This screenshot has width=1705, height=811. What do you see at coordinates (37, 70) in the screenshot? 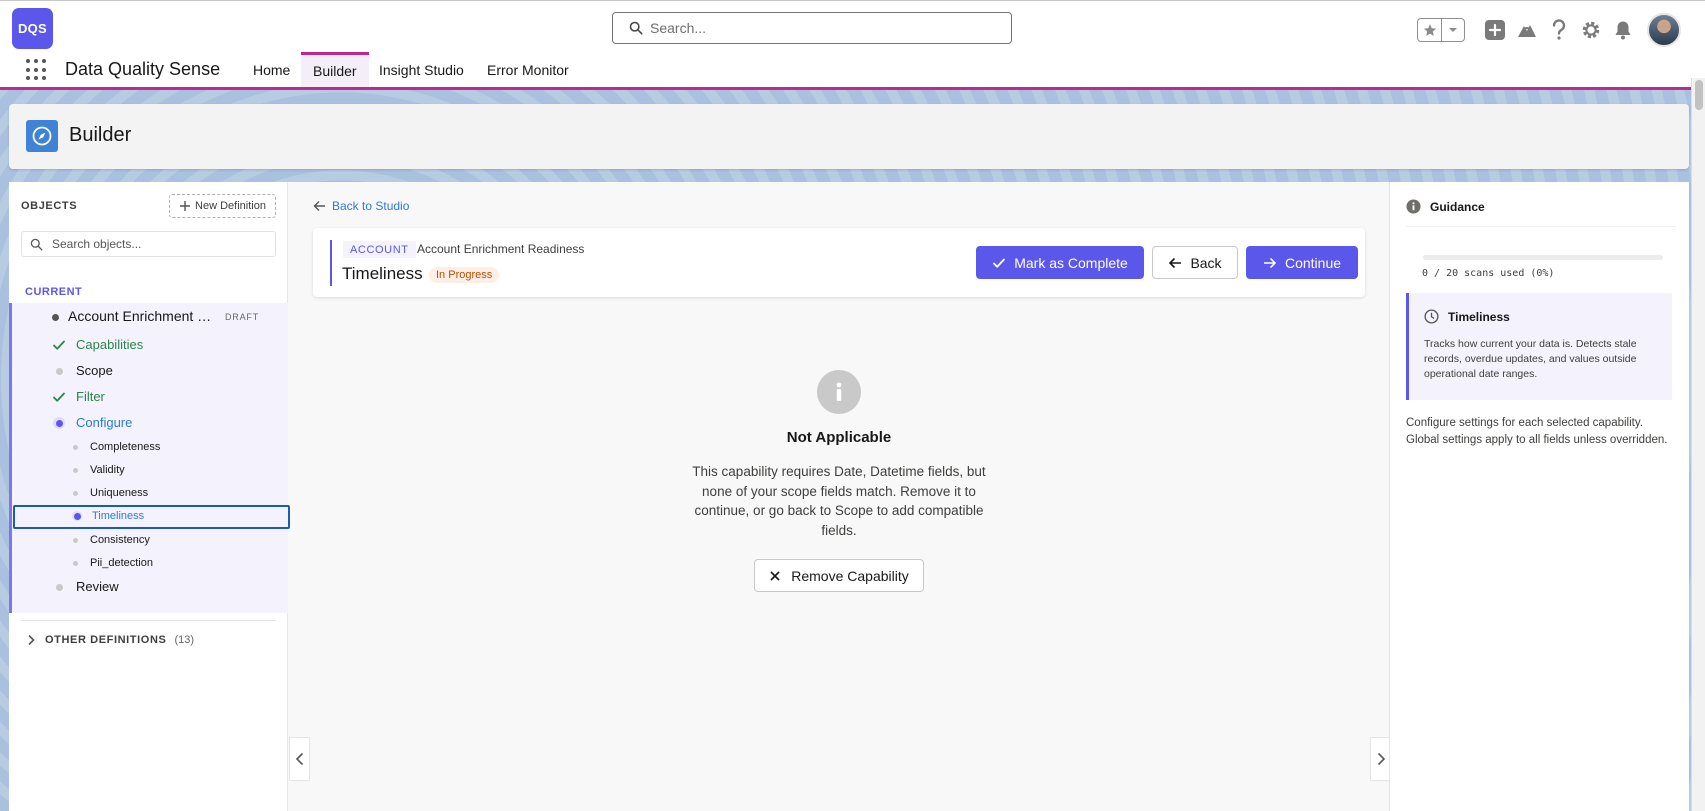
I see `app-launcher-icon` at bounding box center [37, 70].